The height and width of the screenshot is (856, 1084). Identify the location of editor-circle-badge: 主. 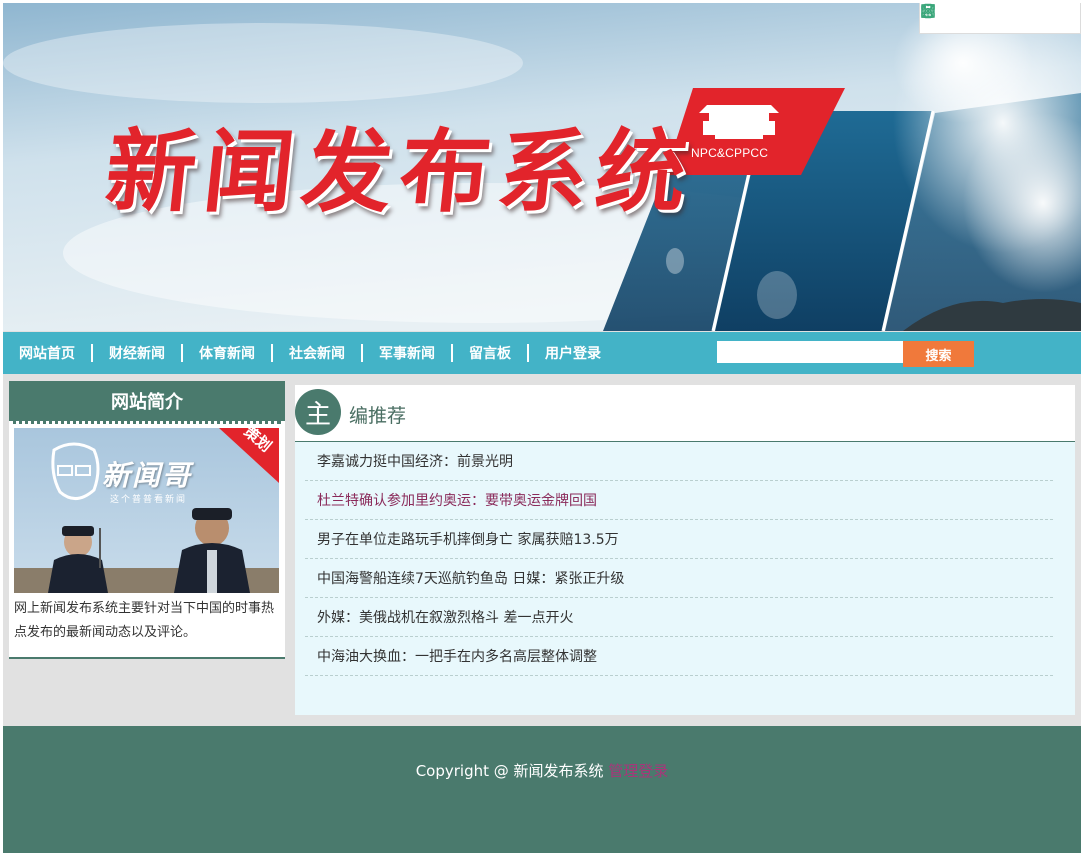
(318, 412).